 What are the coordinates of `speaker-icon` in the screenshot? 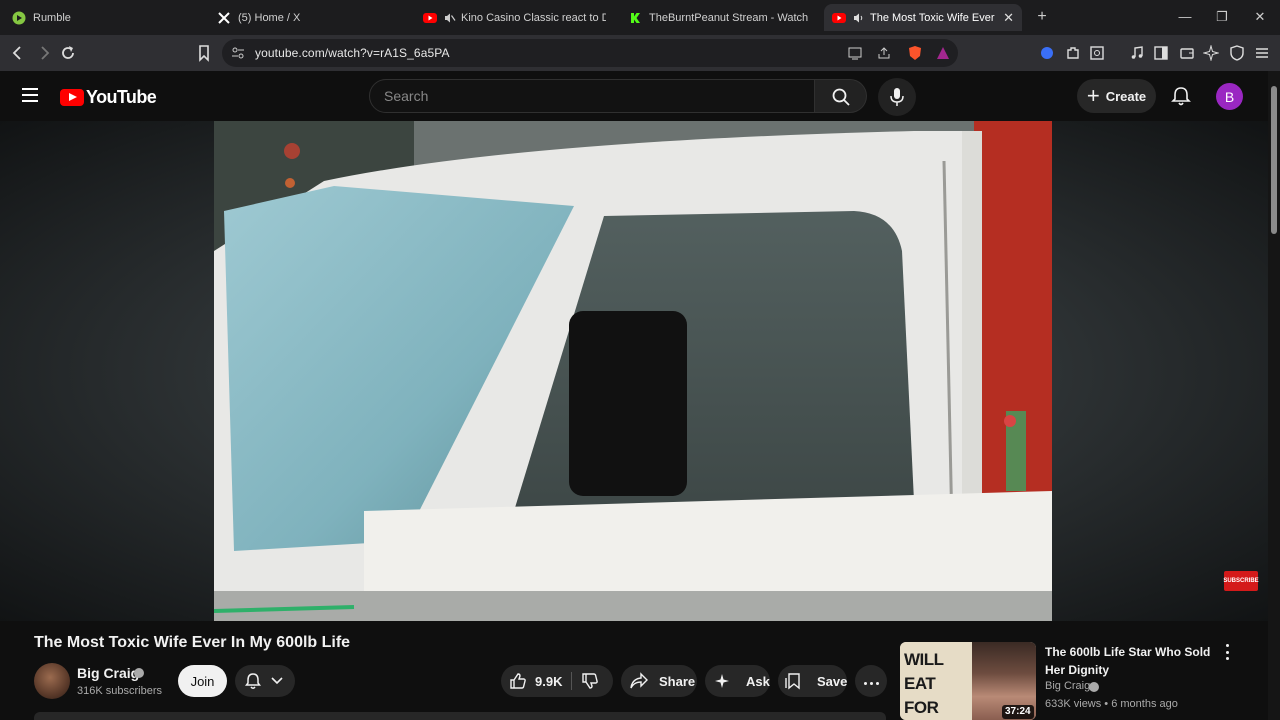 It's located at (858, 17).